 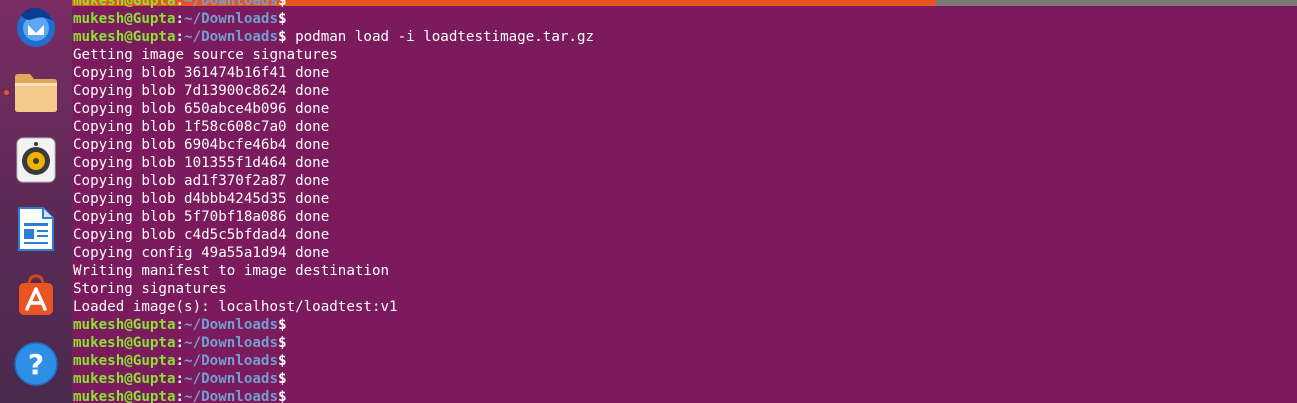 I want to click on output-line: Getting image source signatures, so click(x=205, y=55).